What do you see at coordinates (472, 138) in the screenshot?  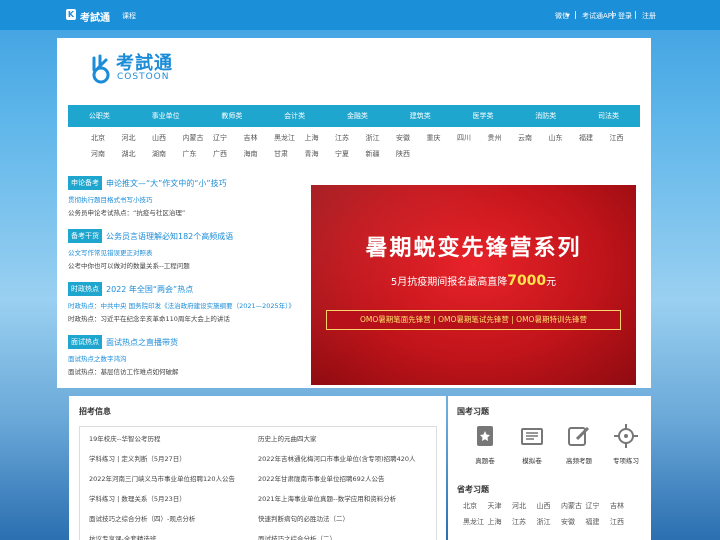 I see `region-link: 四川` at bounding box center [472, 138].